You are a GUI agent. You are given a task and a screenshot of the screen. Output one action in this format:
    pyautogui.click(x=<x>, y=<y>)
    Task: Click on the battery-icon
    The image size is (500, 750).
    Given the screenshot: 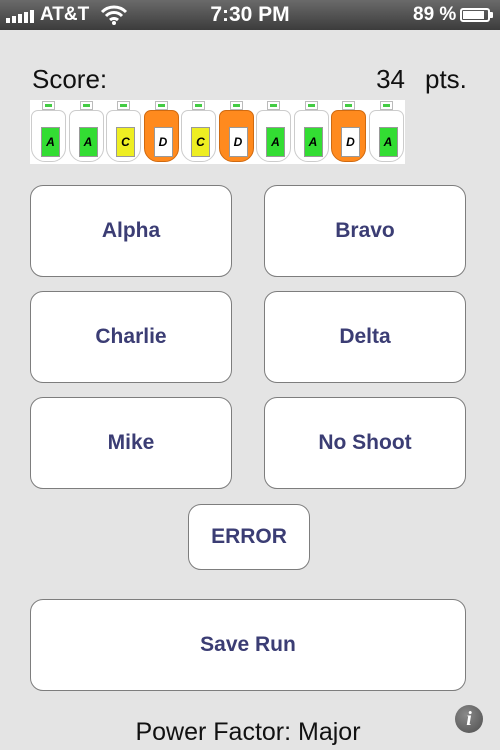 What is the action you would take?
    pyautogui.click(x=475, y=15)
    